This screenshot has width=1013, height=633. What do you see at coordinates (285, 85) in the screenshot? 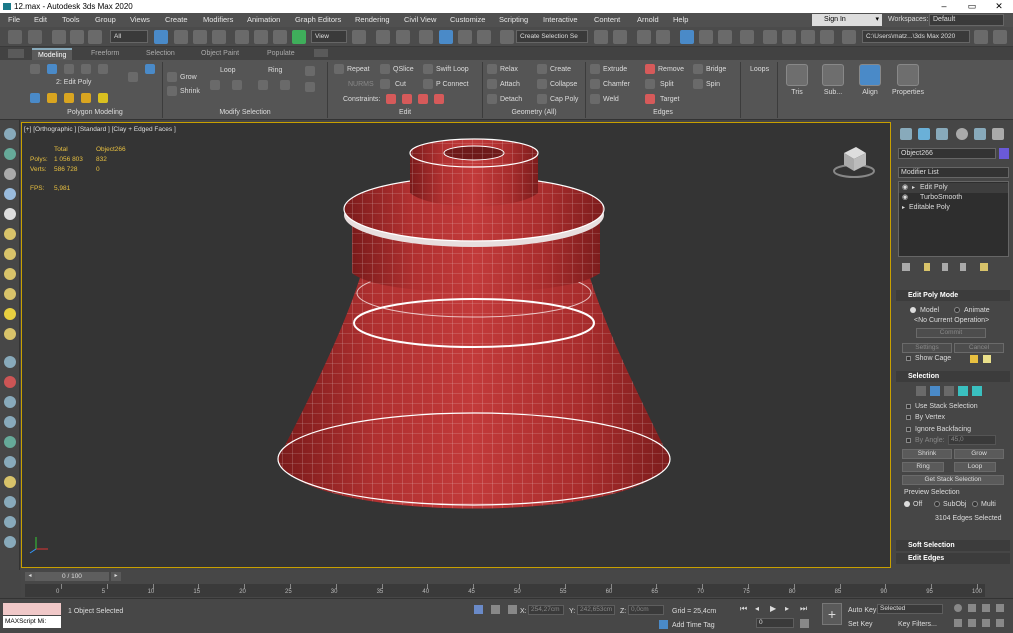
I see `ring-shrink-icon` at bounding box center [285, 85].